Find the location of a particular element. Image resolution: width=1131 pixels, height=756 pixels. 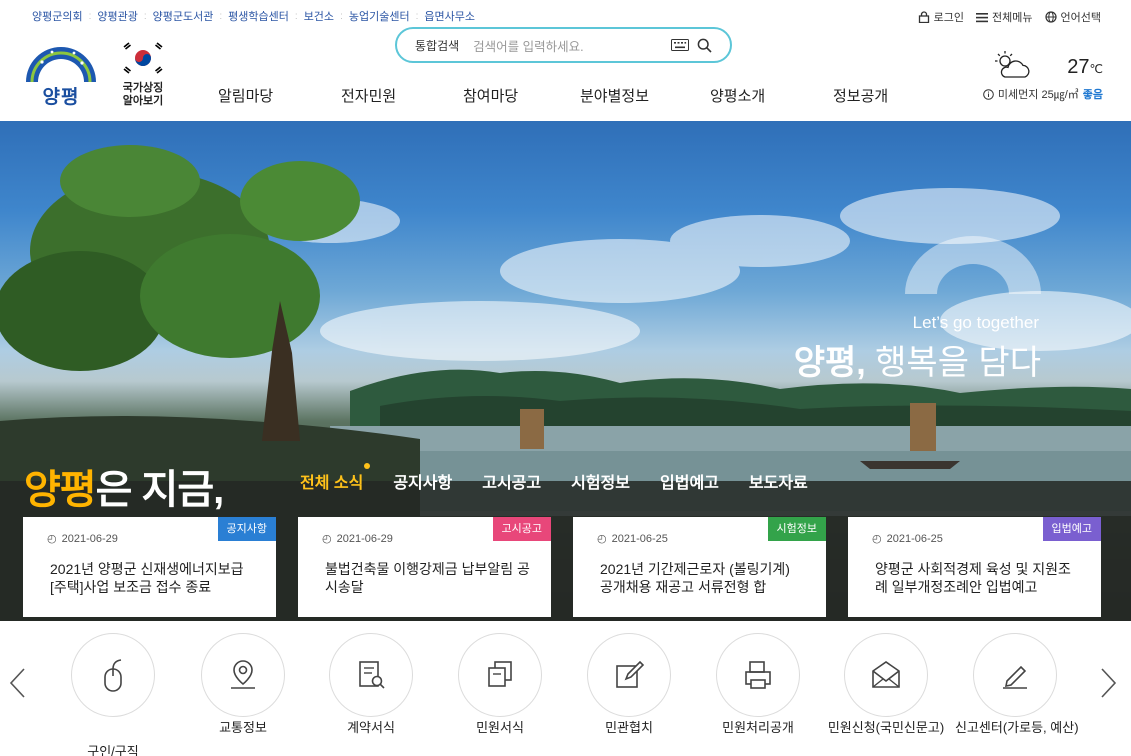

quick-item-civil-forms: 민원서식 is located at coordinates (500, 685).